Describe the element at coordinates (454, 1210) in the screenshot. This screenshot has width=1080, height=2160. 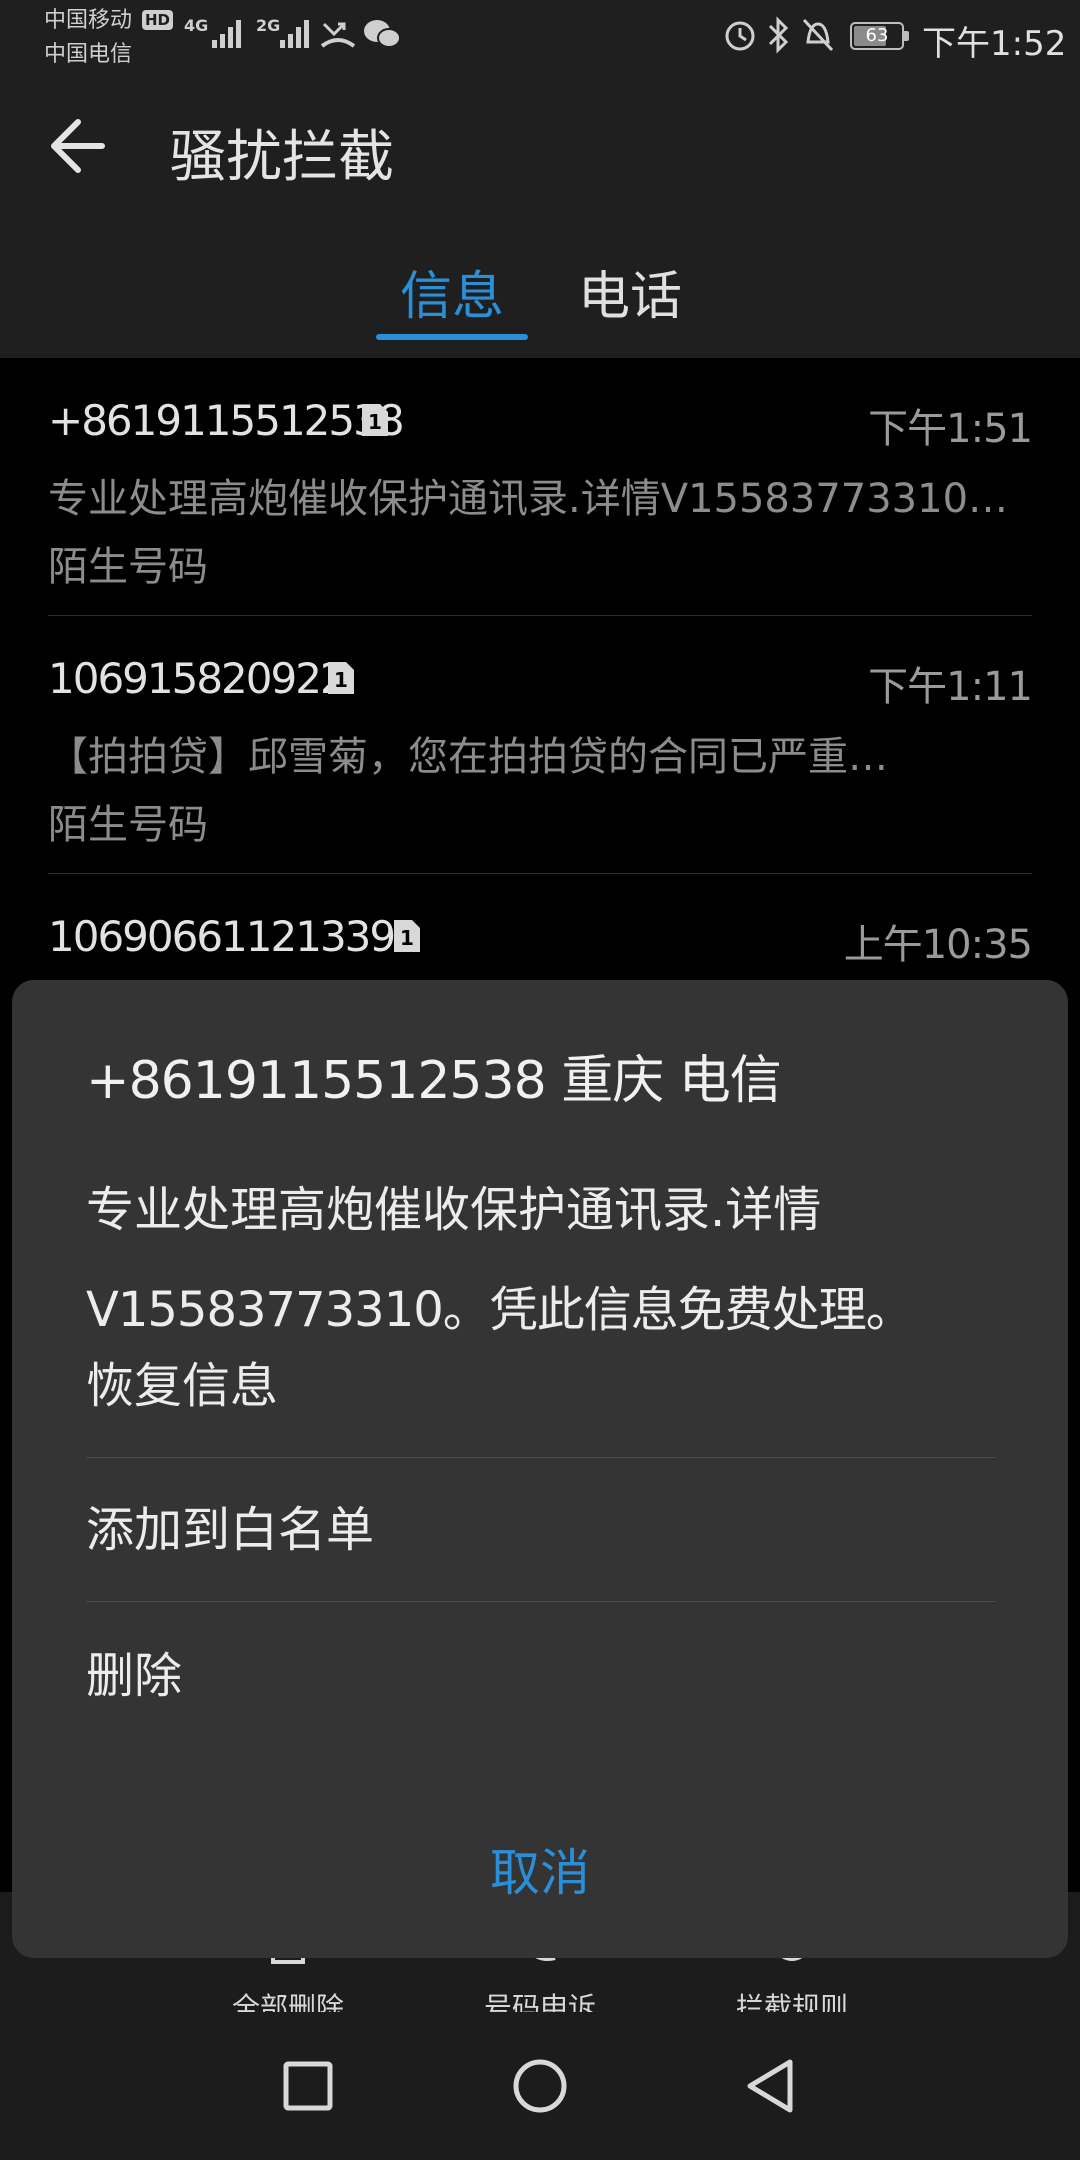
I see `dialog-body-line-1: 专业处理高炮催收保护通讯录.详情` at that location.